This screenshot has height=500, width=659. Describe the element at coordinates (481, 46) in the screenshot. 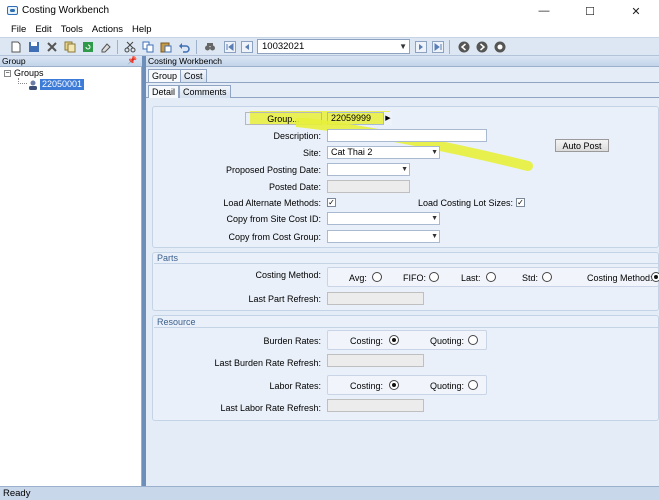

I see `forward-icon` at that location.